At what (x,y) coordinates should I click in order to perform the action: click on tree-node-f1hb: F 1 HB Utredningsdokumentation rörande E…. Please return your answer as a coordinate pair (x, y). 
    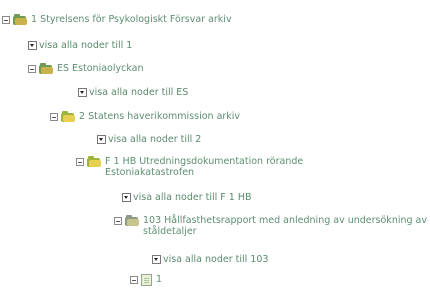
    Looking at the image, I should click on (198, 167).